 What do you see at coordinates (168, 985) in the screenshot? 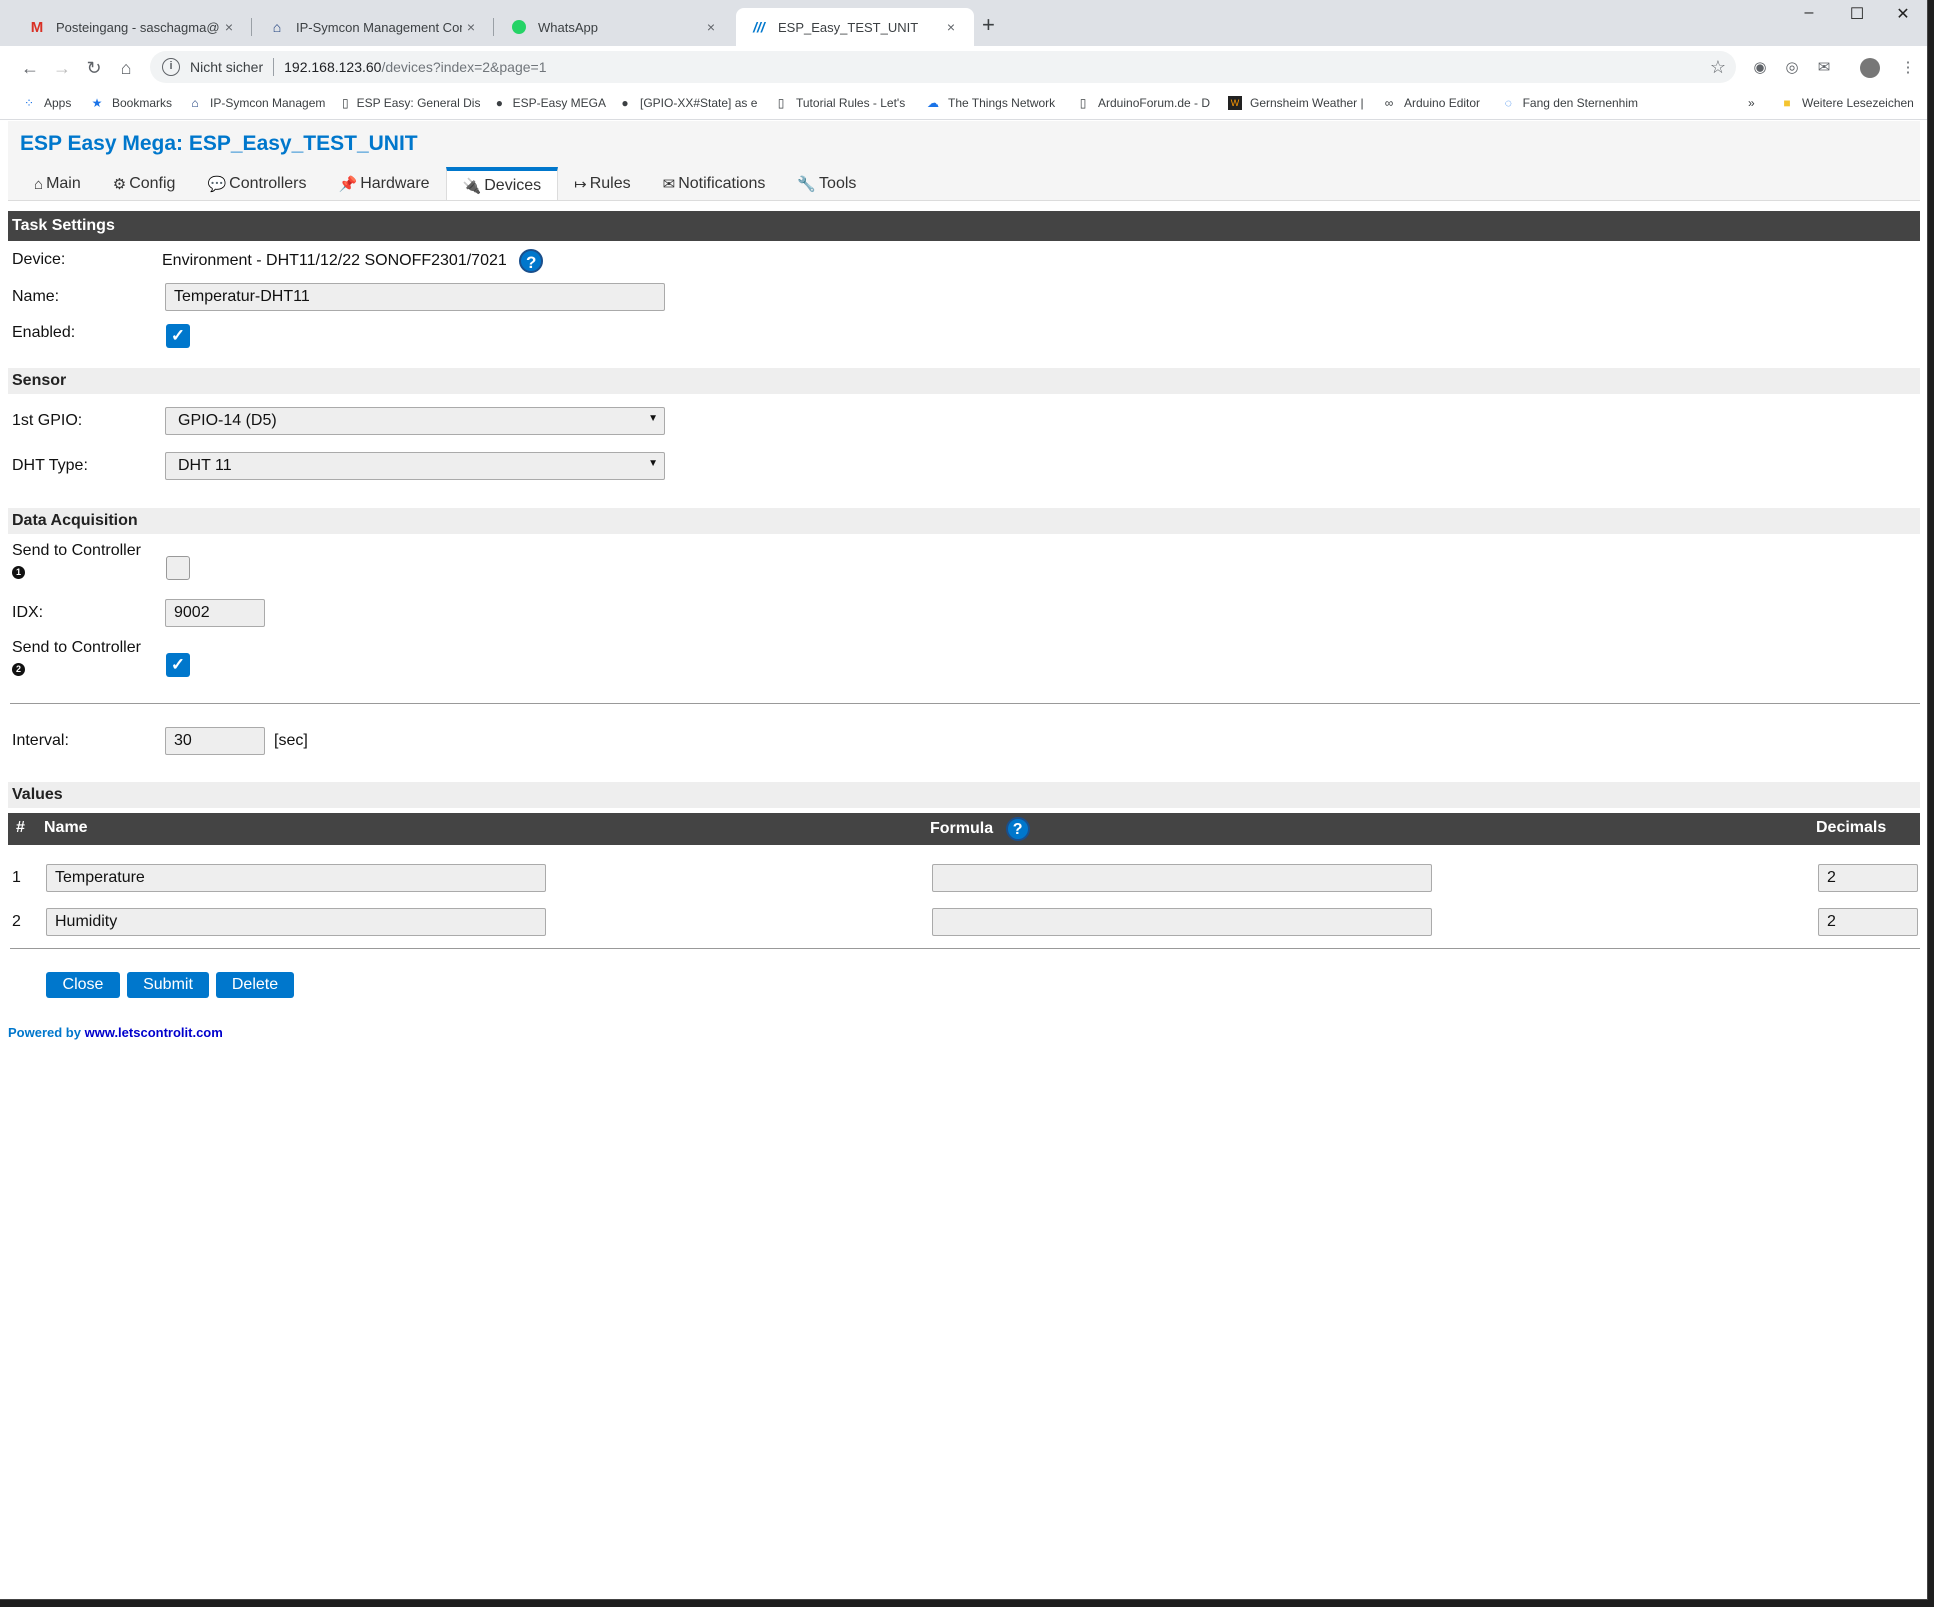
I see `submit-button: Submit` at bounding box center [168, 985].